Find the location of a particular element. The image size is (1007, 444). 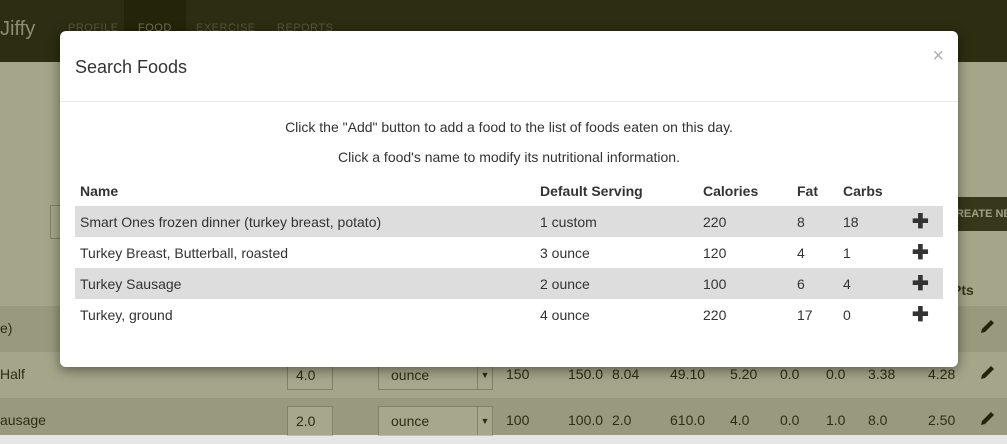

food-name-link: Turkey, ground is located at coordinates (305, 314).